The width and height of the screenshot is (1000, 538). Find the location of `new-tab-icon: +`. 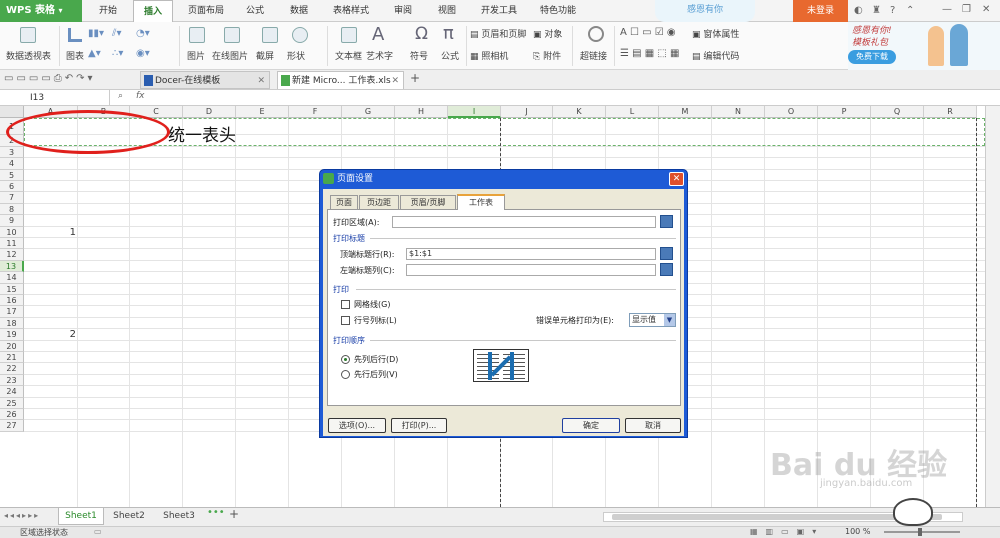

new-tab-icon: + is located at coordinates (415, 78).